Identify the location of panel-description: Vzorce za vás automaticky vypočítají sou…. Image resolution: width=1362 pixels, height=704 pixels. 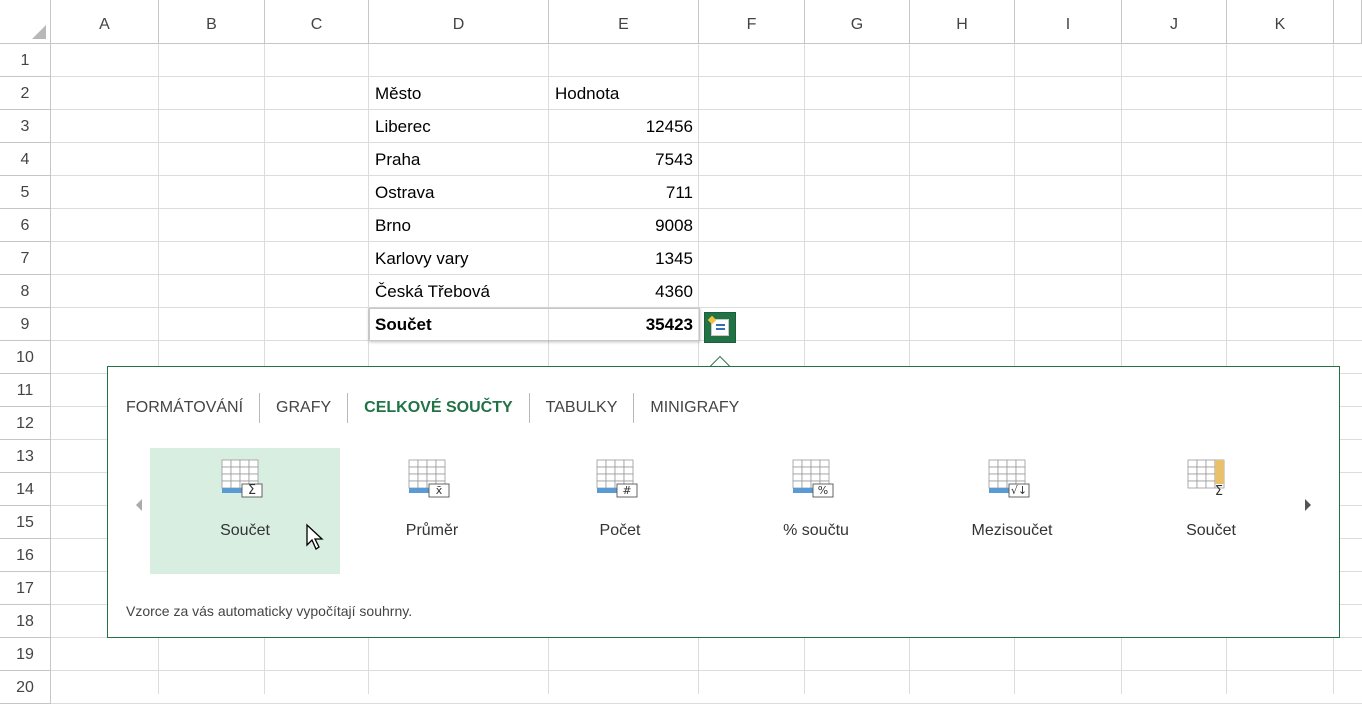
(269, 611).